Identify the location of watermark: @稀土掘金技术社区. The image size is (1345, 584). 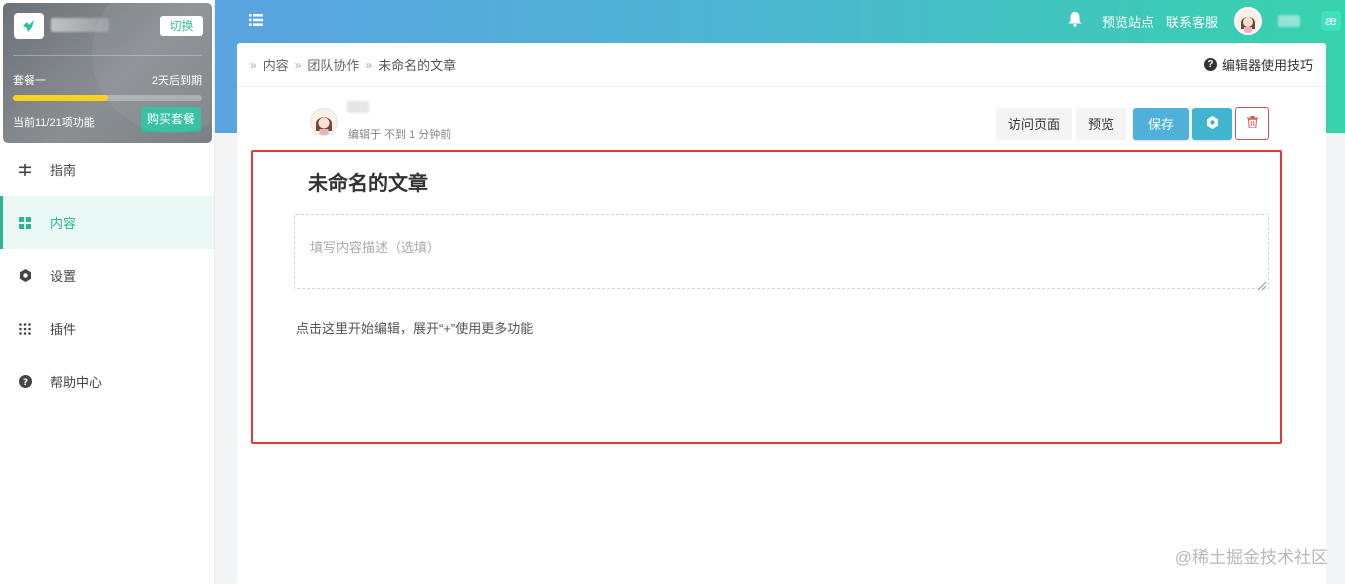
(1251, 557).